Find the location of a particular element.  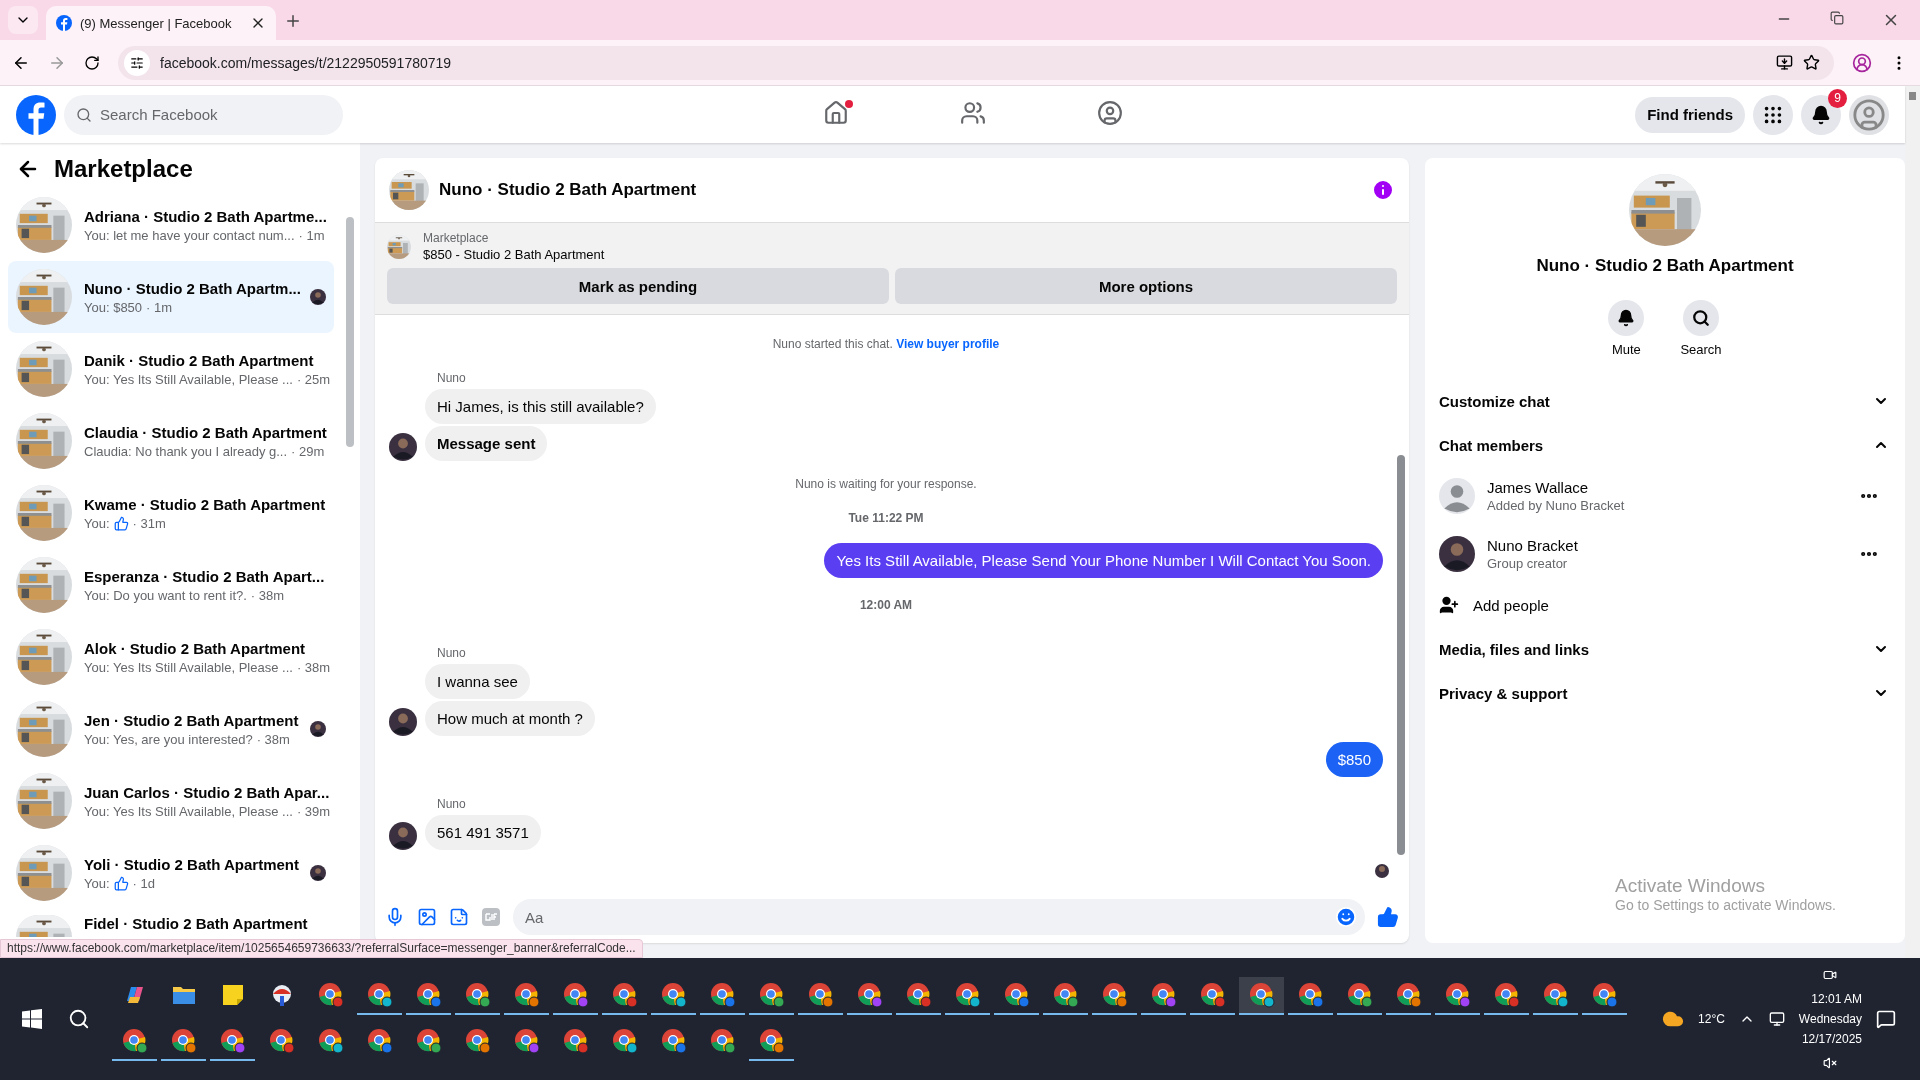

message-time: · 1m is located at coordinates (311, 235).